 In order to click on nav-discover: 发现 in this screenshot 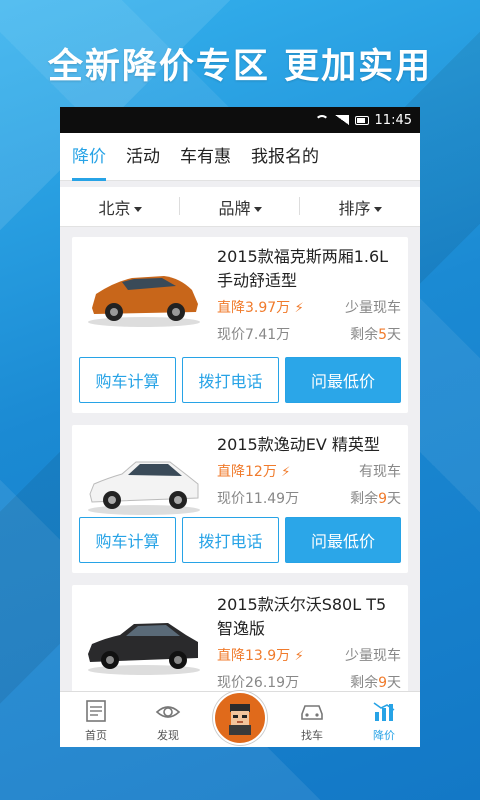, I will do `click(168, 721)`.